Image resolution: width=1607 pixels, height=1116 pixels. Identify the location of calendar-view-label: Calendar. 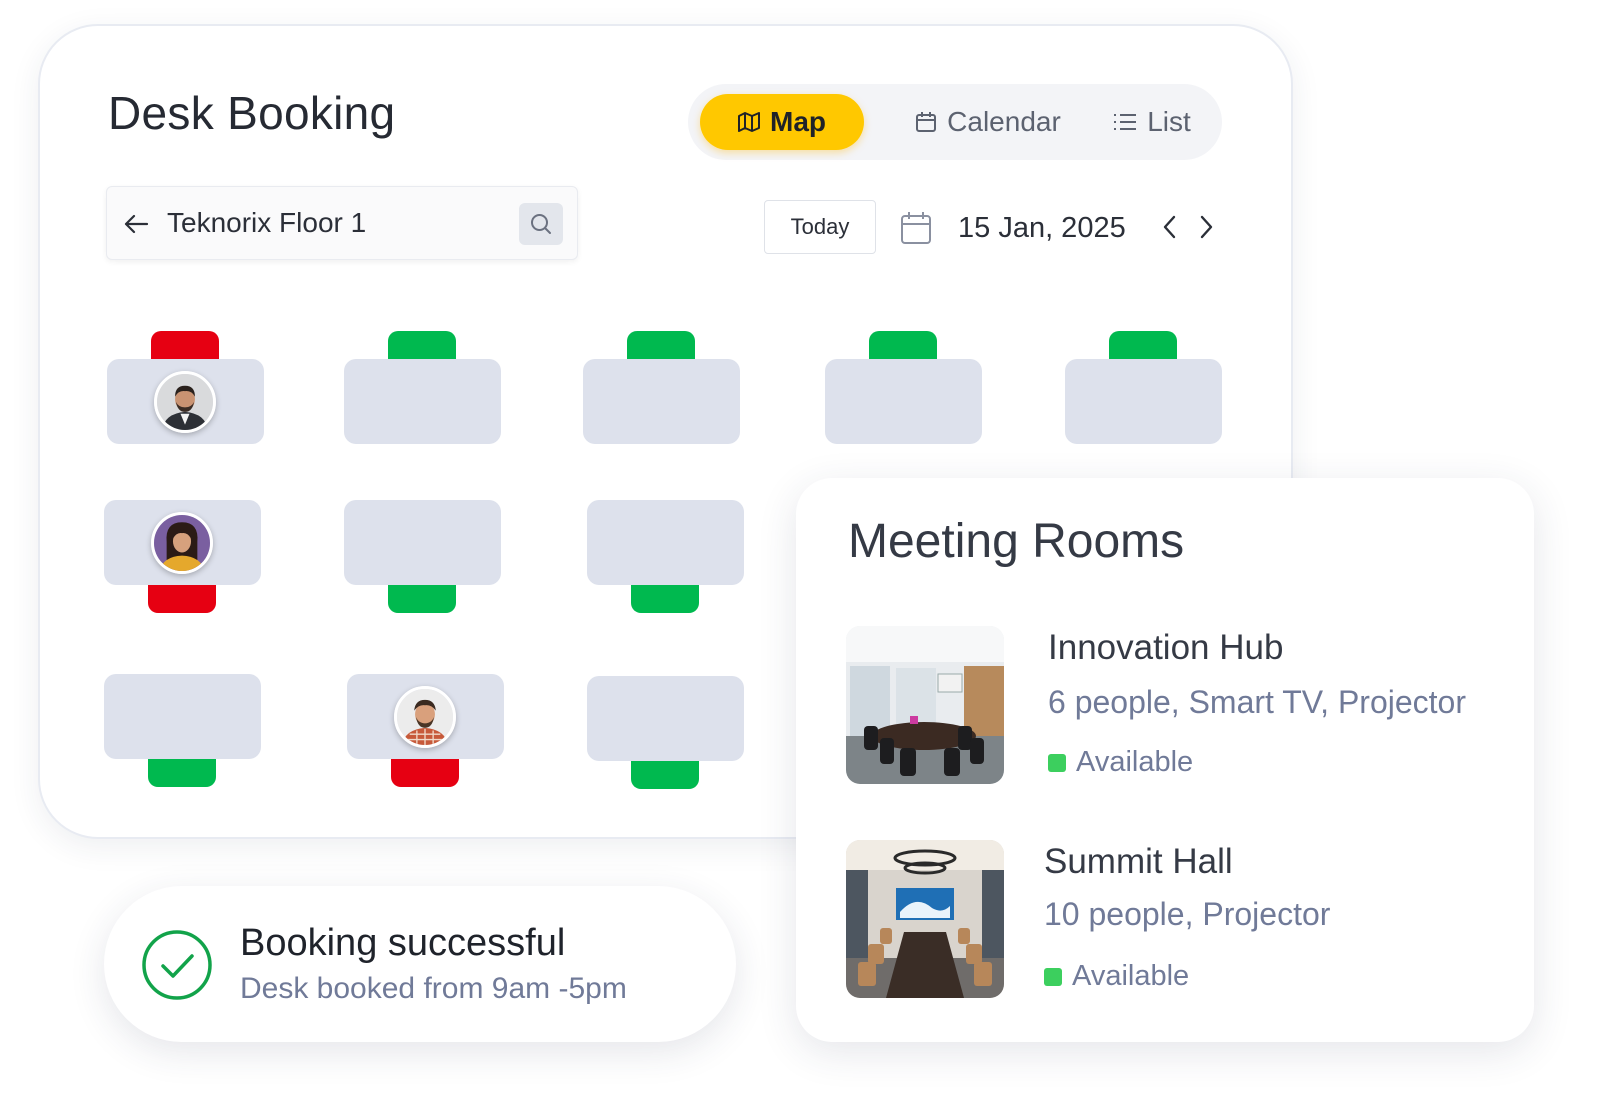
(1004, 121).